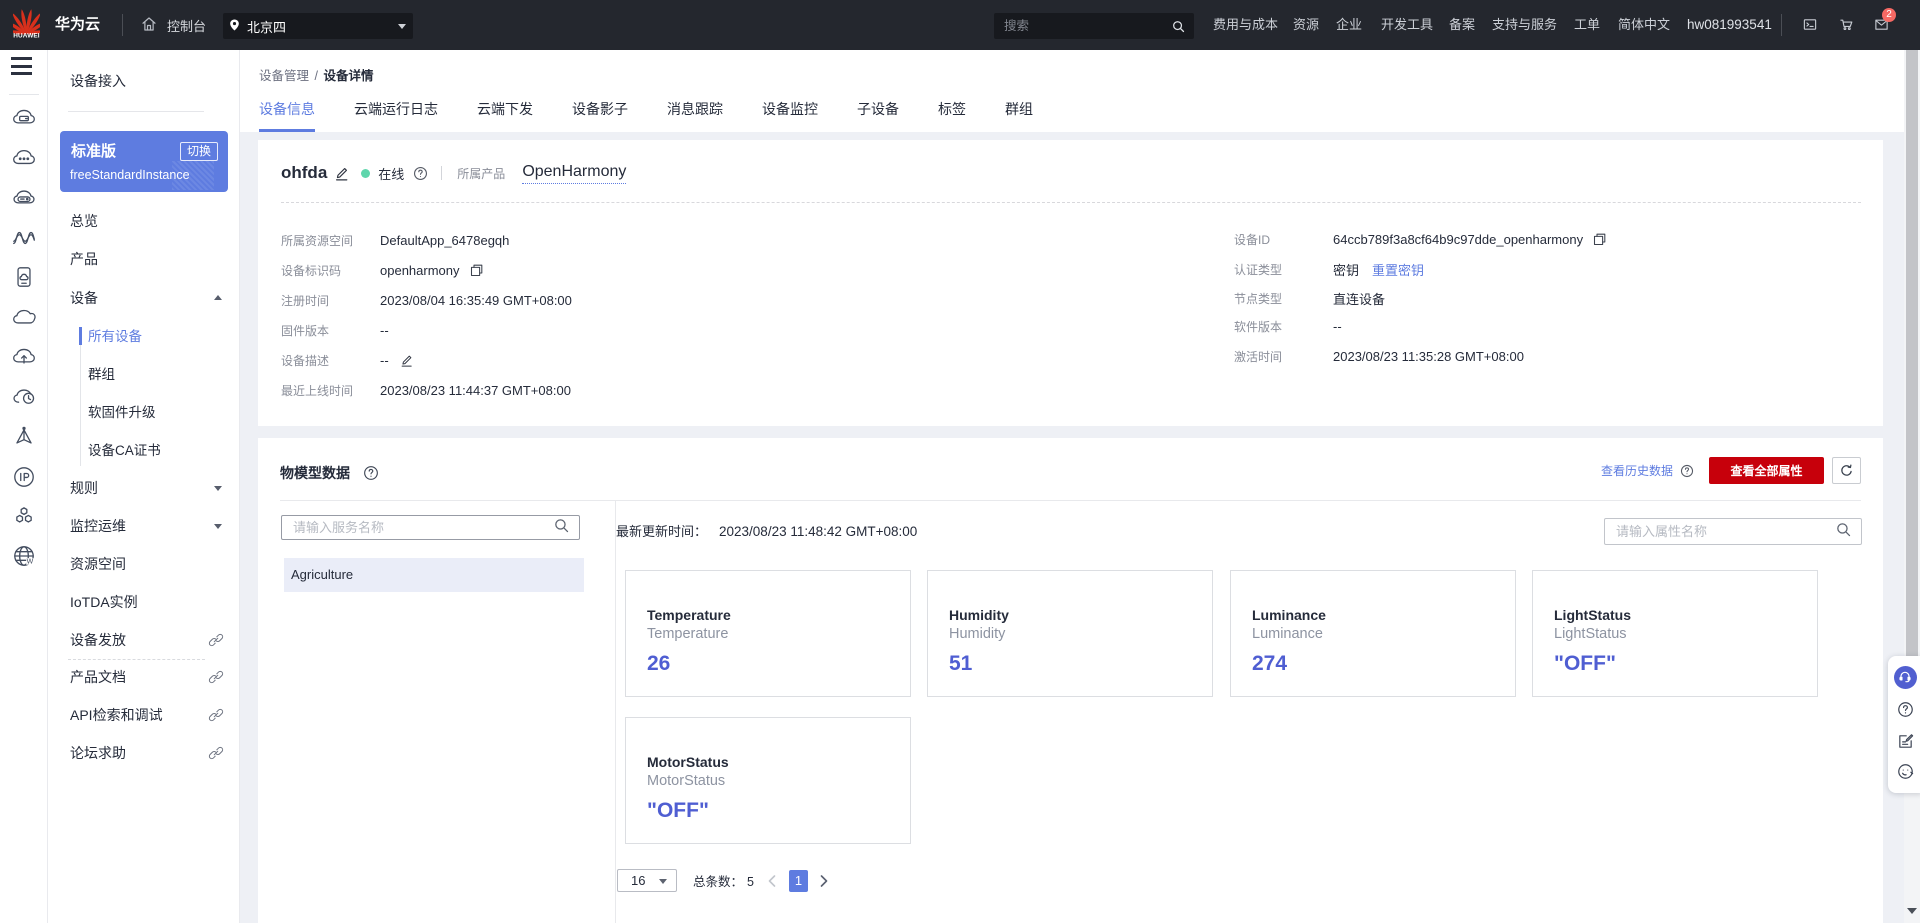  I want to click on model-data-title: 物模型数据, so click(315, 473).